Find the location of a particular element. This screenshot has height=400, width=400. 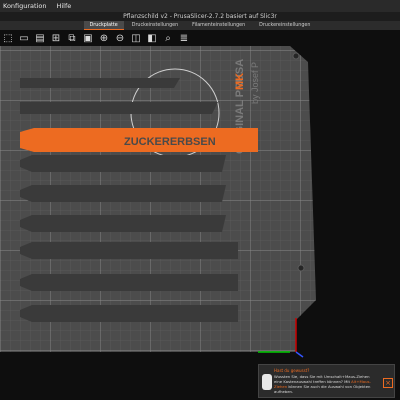

plate-brand-by: by Josef P is located at coordinates (255, 83).